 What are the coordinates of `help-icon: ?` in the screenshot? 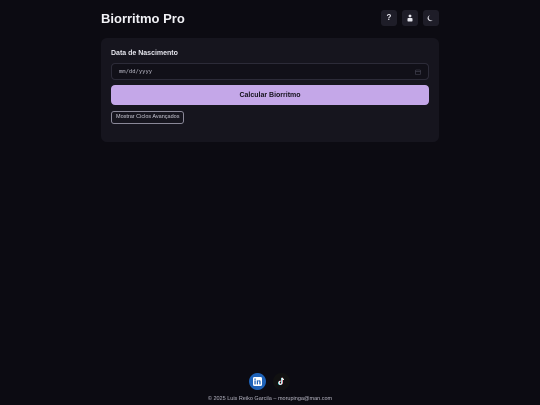 It's located at (389, 17).